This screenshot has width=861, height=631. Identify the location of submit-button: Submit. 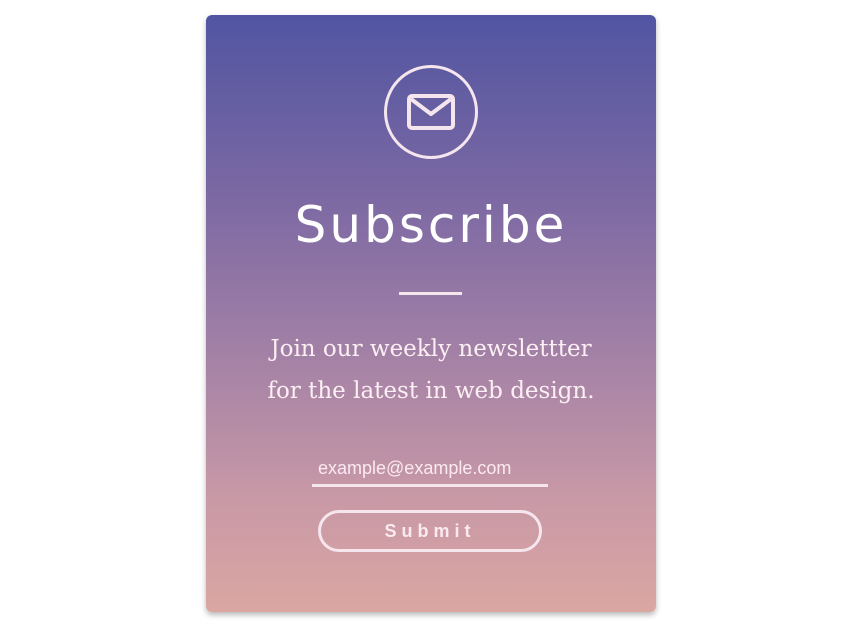
(430, 531).